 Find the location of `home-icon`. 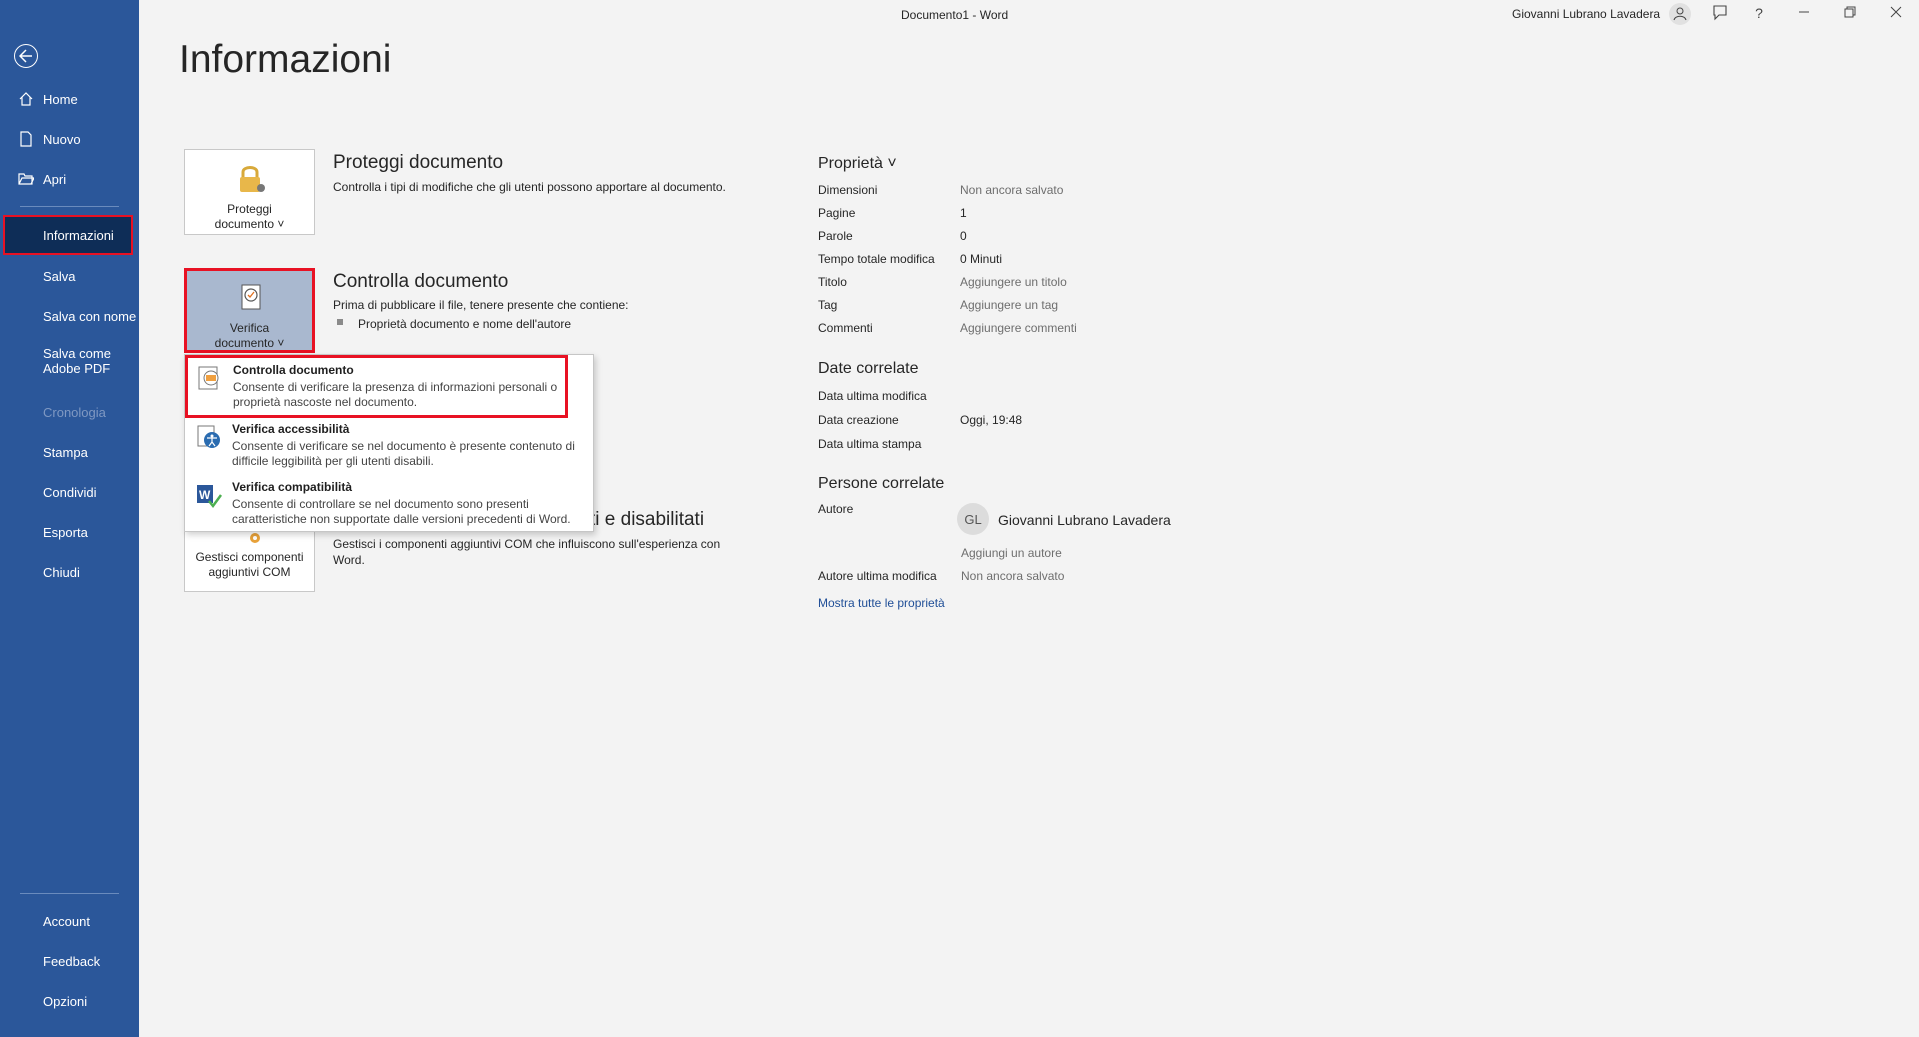

home-icon is located at coordinates (26, 99).